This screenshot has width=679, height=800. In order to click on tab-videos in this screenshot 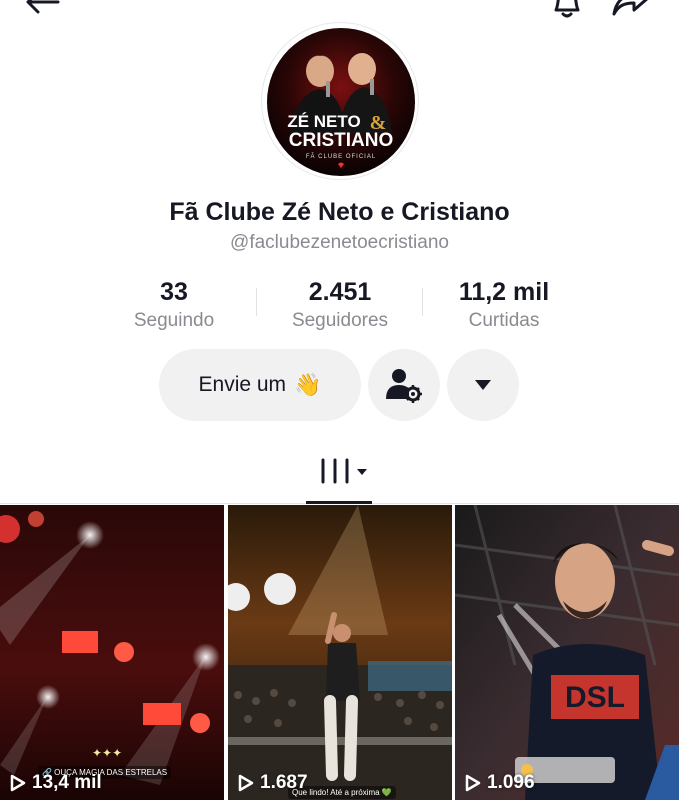, I will do `click(339, 472)`.